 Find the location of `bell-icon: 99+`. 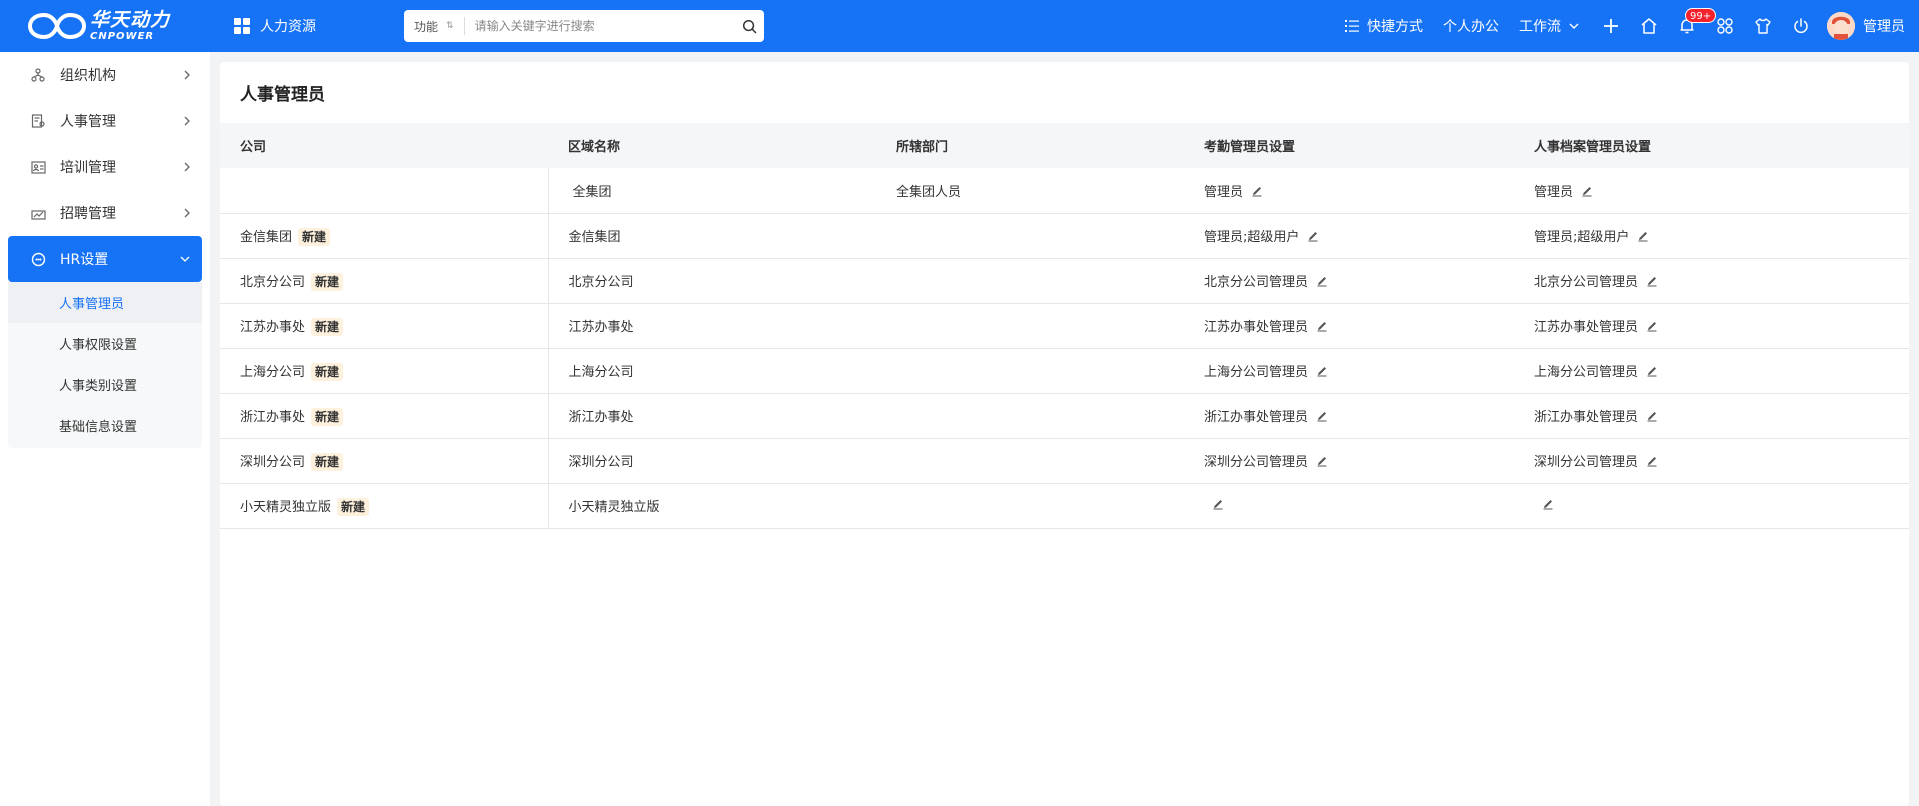

bell-icon: 99+ is located at coordinates (1696, 23).